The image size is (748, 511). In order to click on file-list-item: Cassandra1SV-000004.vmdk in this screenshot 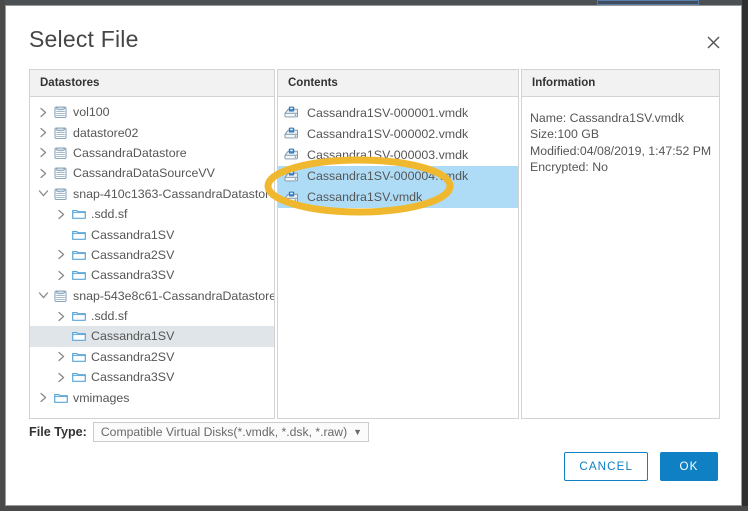, I will do `click(398, 176)`.